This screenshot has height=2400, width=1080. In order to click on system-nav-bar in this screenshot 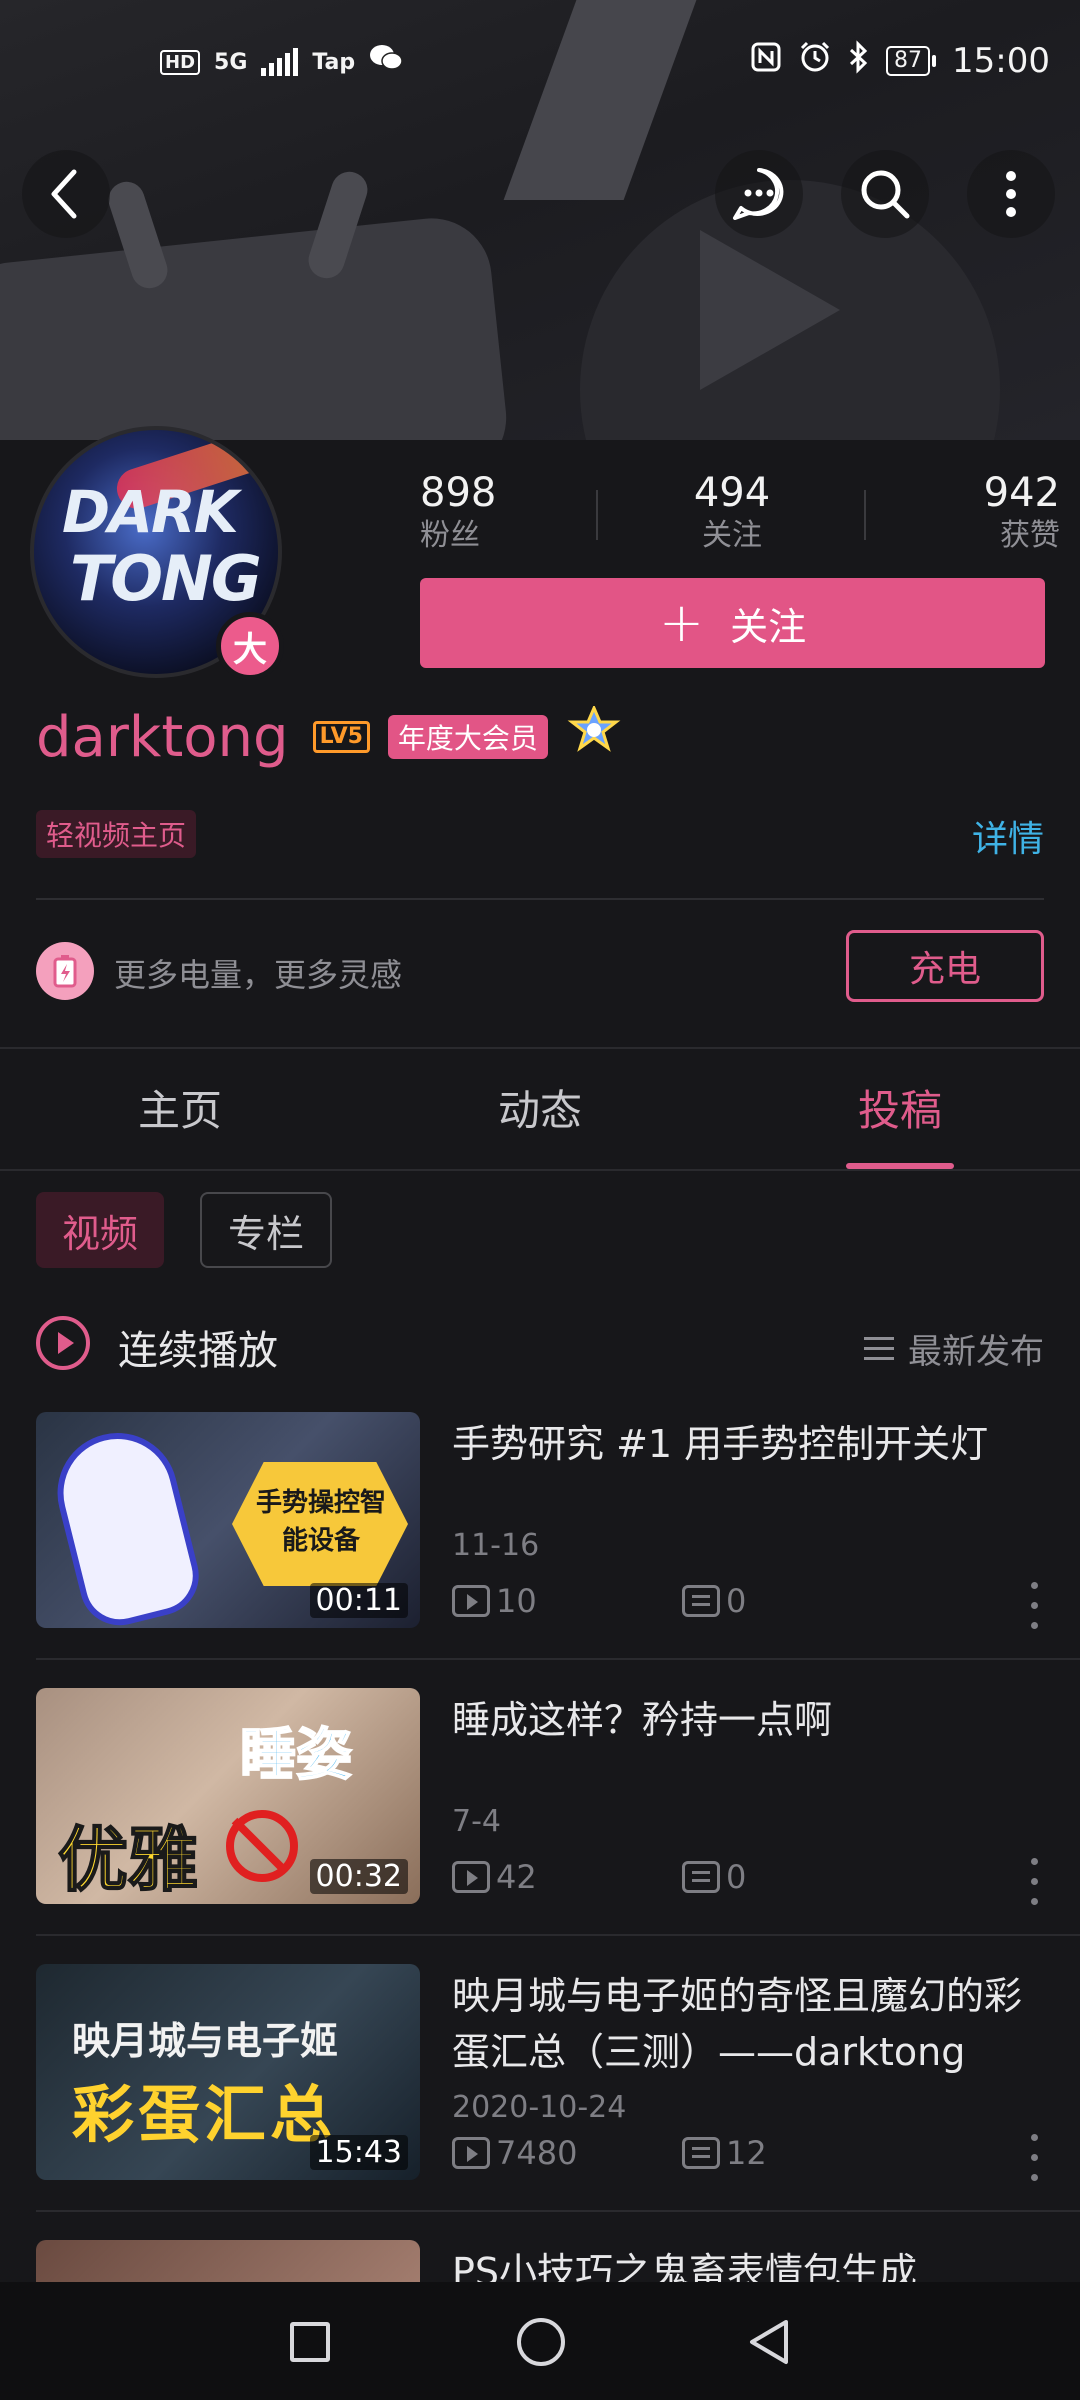, I will do `click(540, 2341)`.